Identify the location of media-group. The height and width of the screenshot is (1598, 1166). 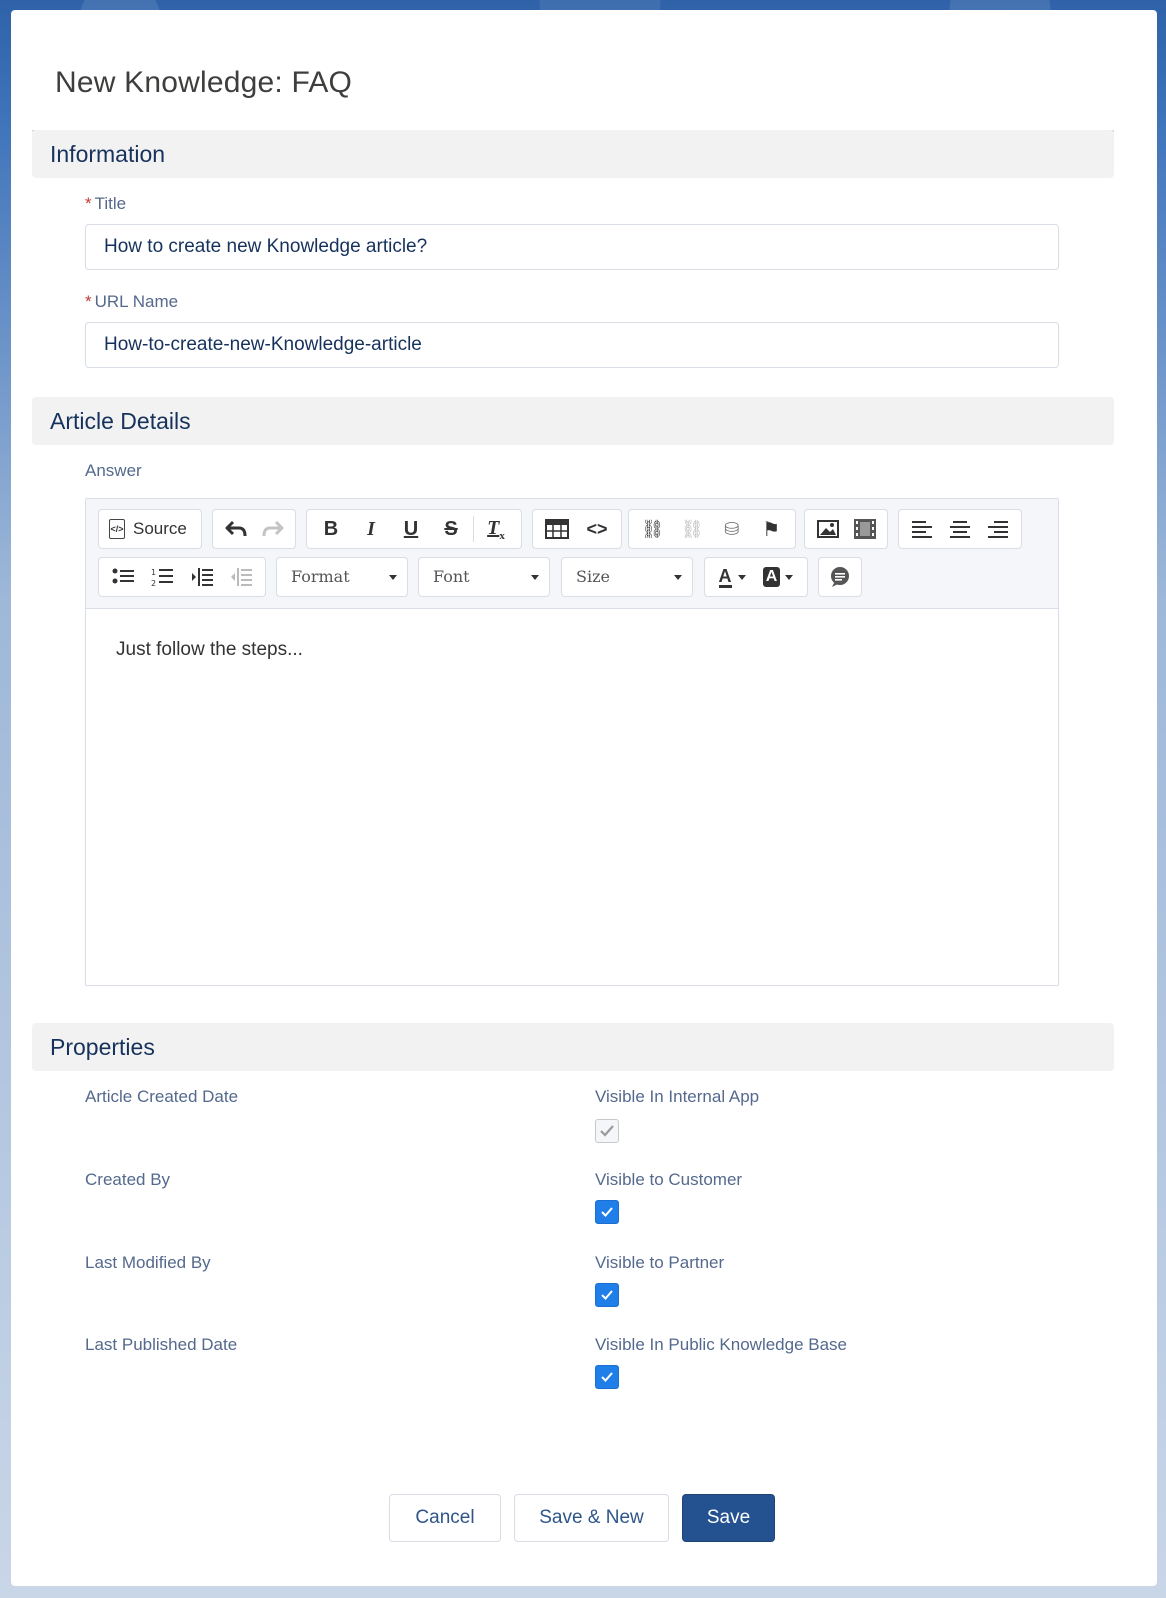
(846, 529).